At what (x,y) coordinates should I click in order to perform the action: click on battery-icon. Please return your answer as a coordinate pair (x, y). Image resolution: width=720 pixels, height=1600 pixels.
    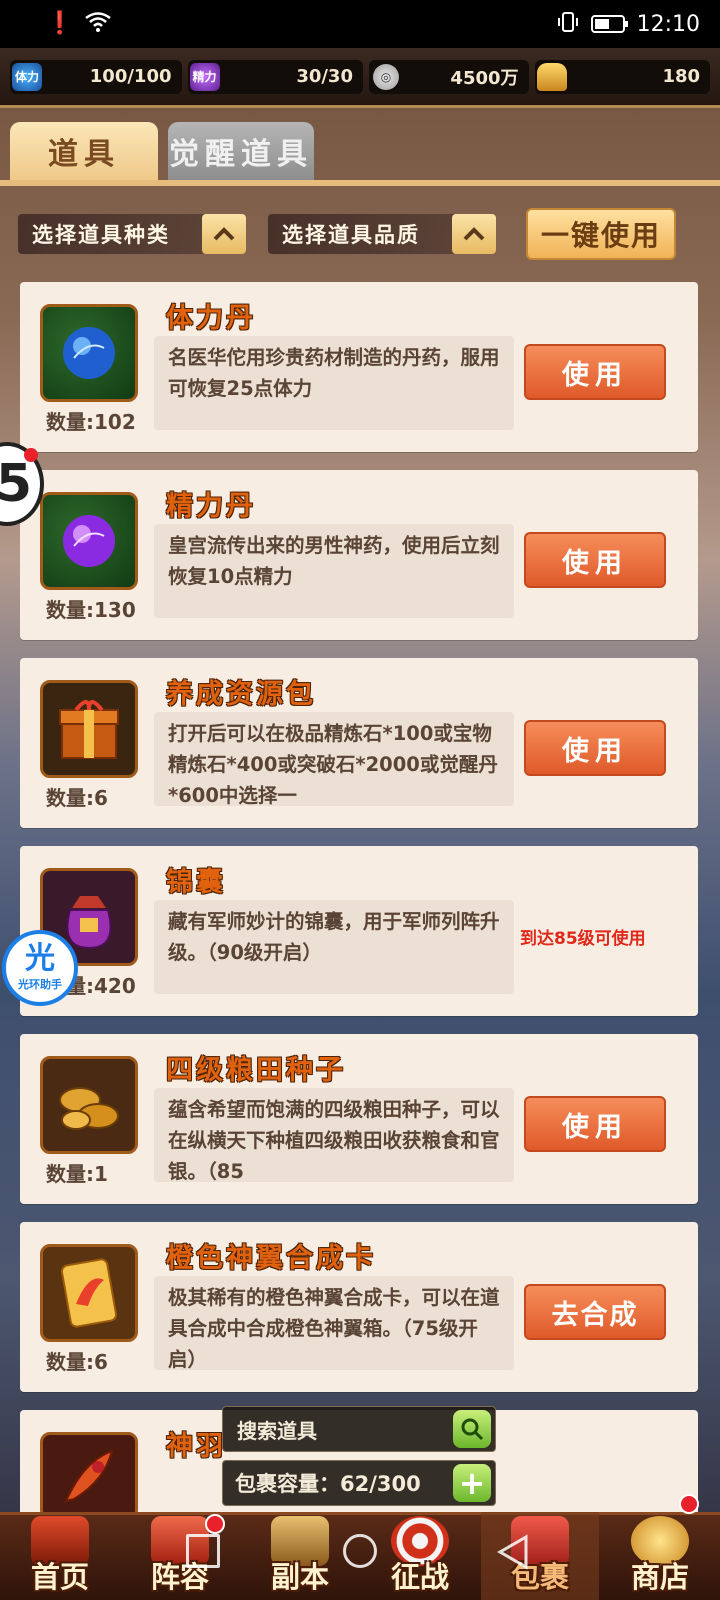
    Looking at the image, I should click on (609, 24).